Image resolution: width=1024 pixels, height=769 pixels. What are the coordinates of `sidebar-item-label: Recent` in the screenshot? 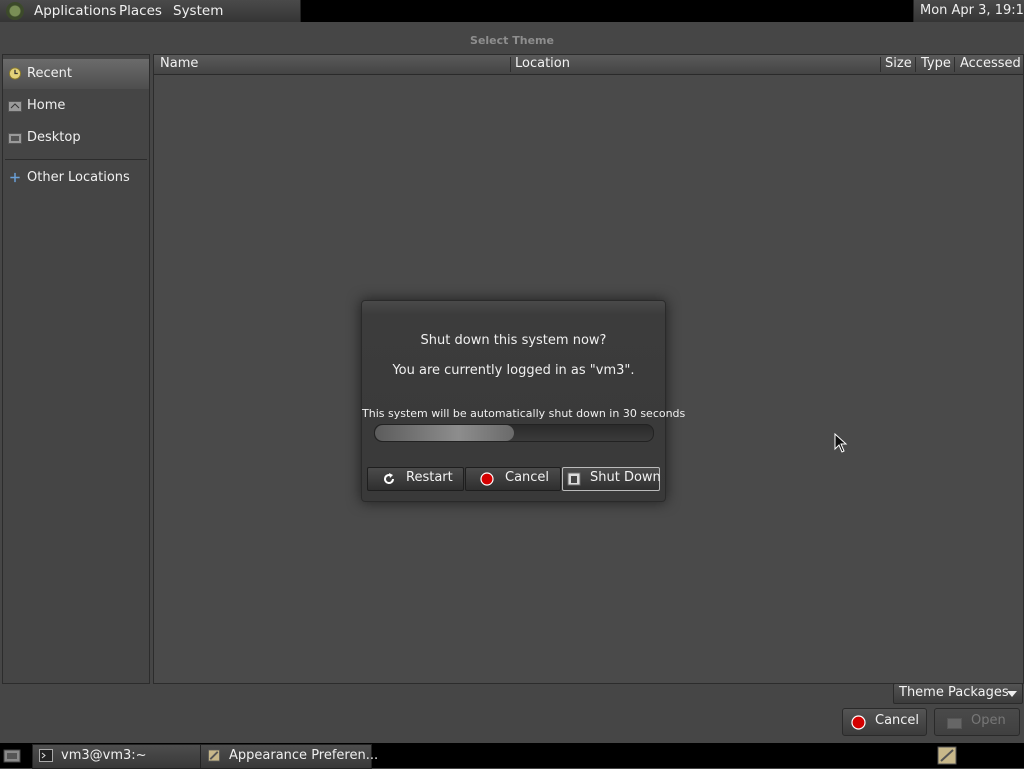 It's located at (49, 73).